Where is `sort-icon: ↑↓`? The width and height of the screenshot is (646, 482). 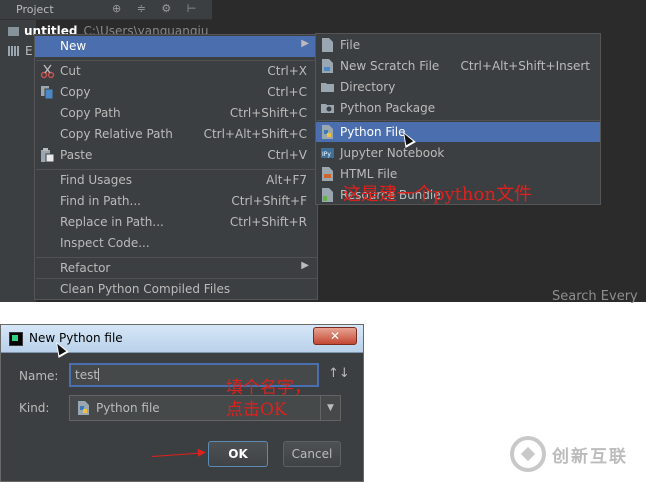
sort-icon: ↑↓ is located at coordinates (339, 373).